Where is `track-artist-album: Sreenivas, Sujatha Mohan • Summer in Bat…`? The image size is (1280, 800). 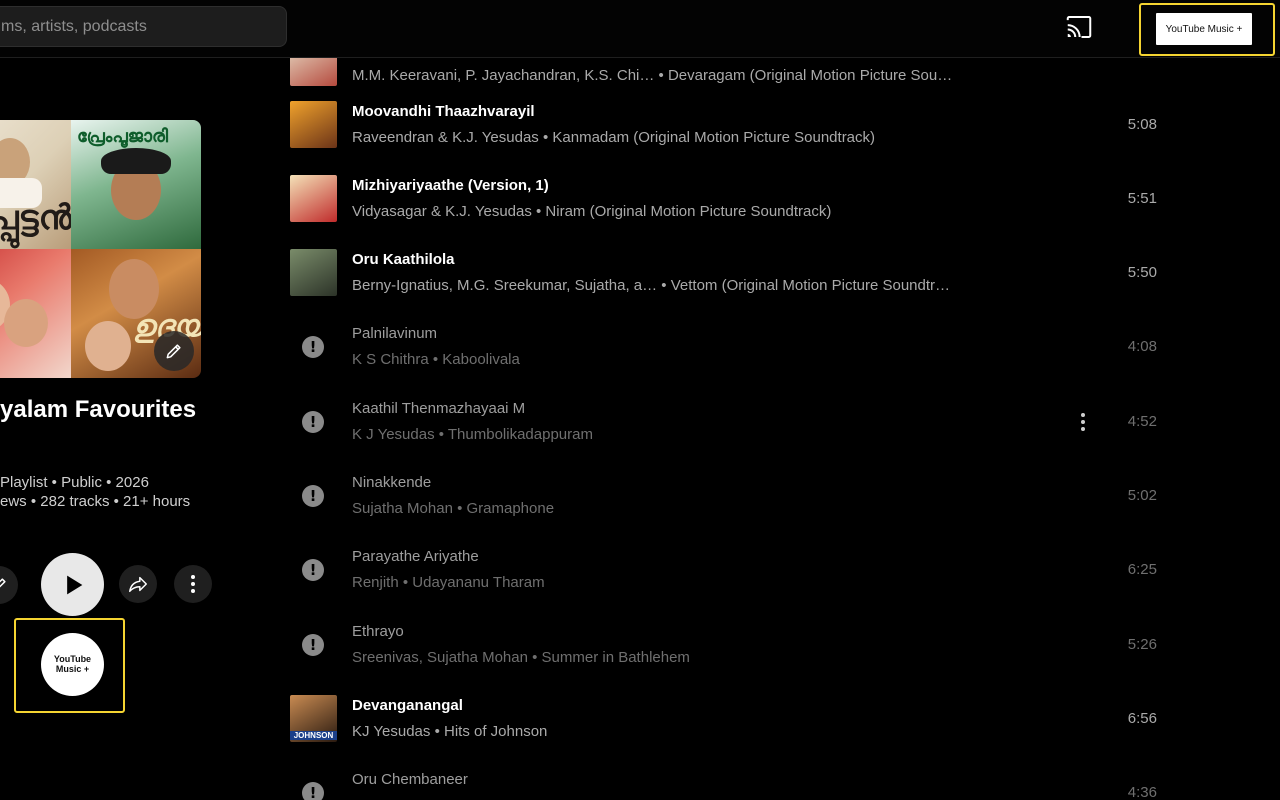 track-artist-album: Sreenivas, Sujatha Mohan • Summer in Bat… is located at coordinates (521, 657).